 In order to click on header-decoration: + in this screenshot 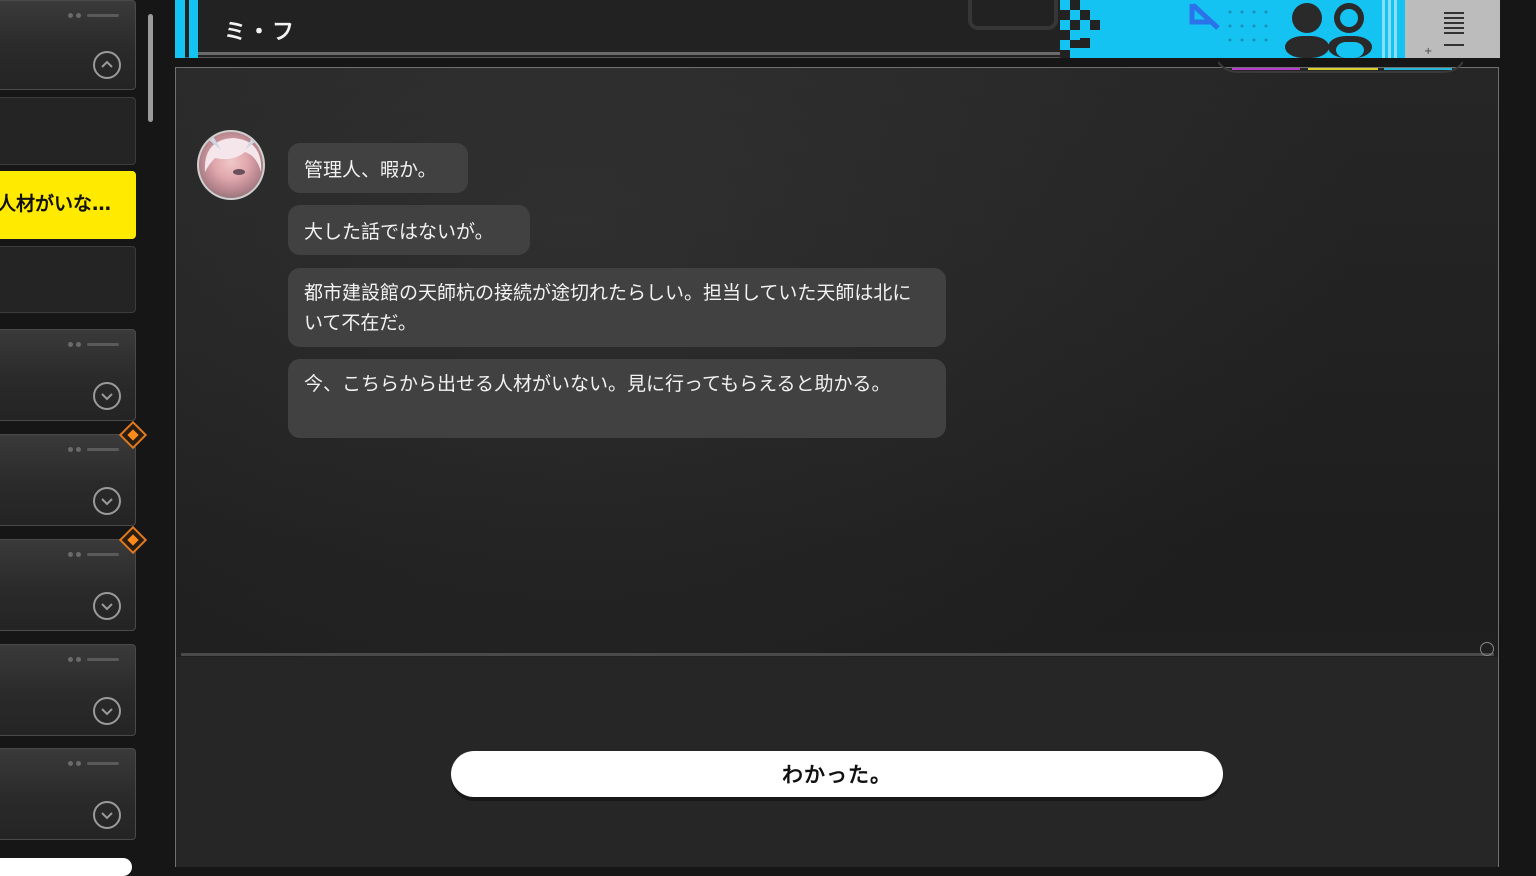, I will do `click(1280, 29)`.